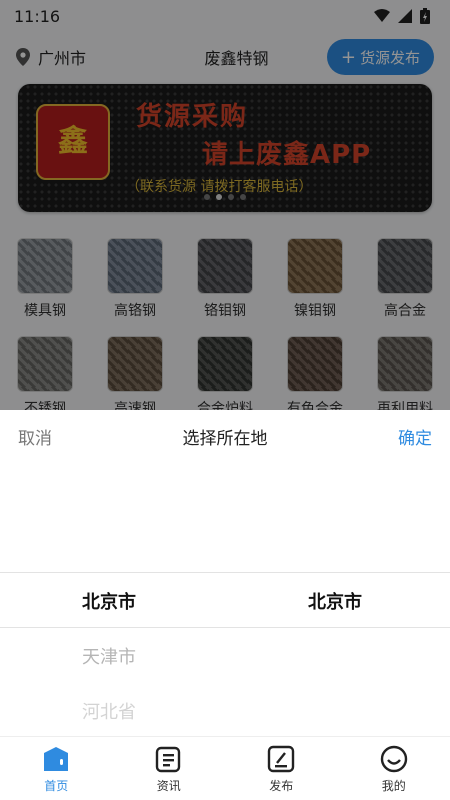  I want to click on tab-news: 资讯, so click(169, 768).